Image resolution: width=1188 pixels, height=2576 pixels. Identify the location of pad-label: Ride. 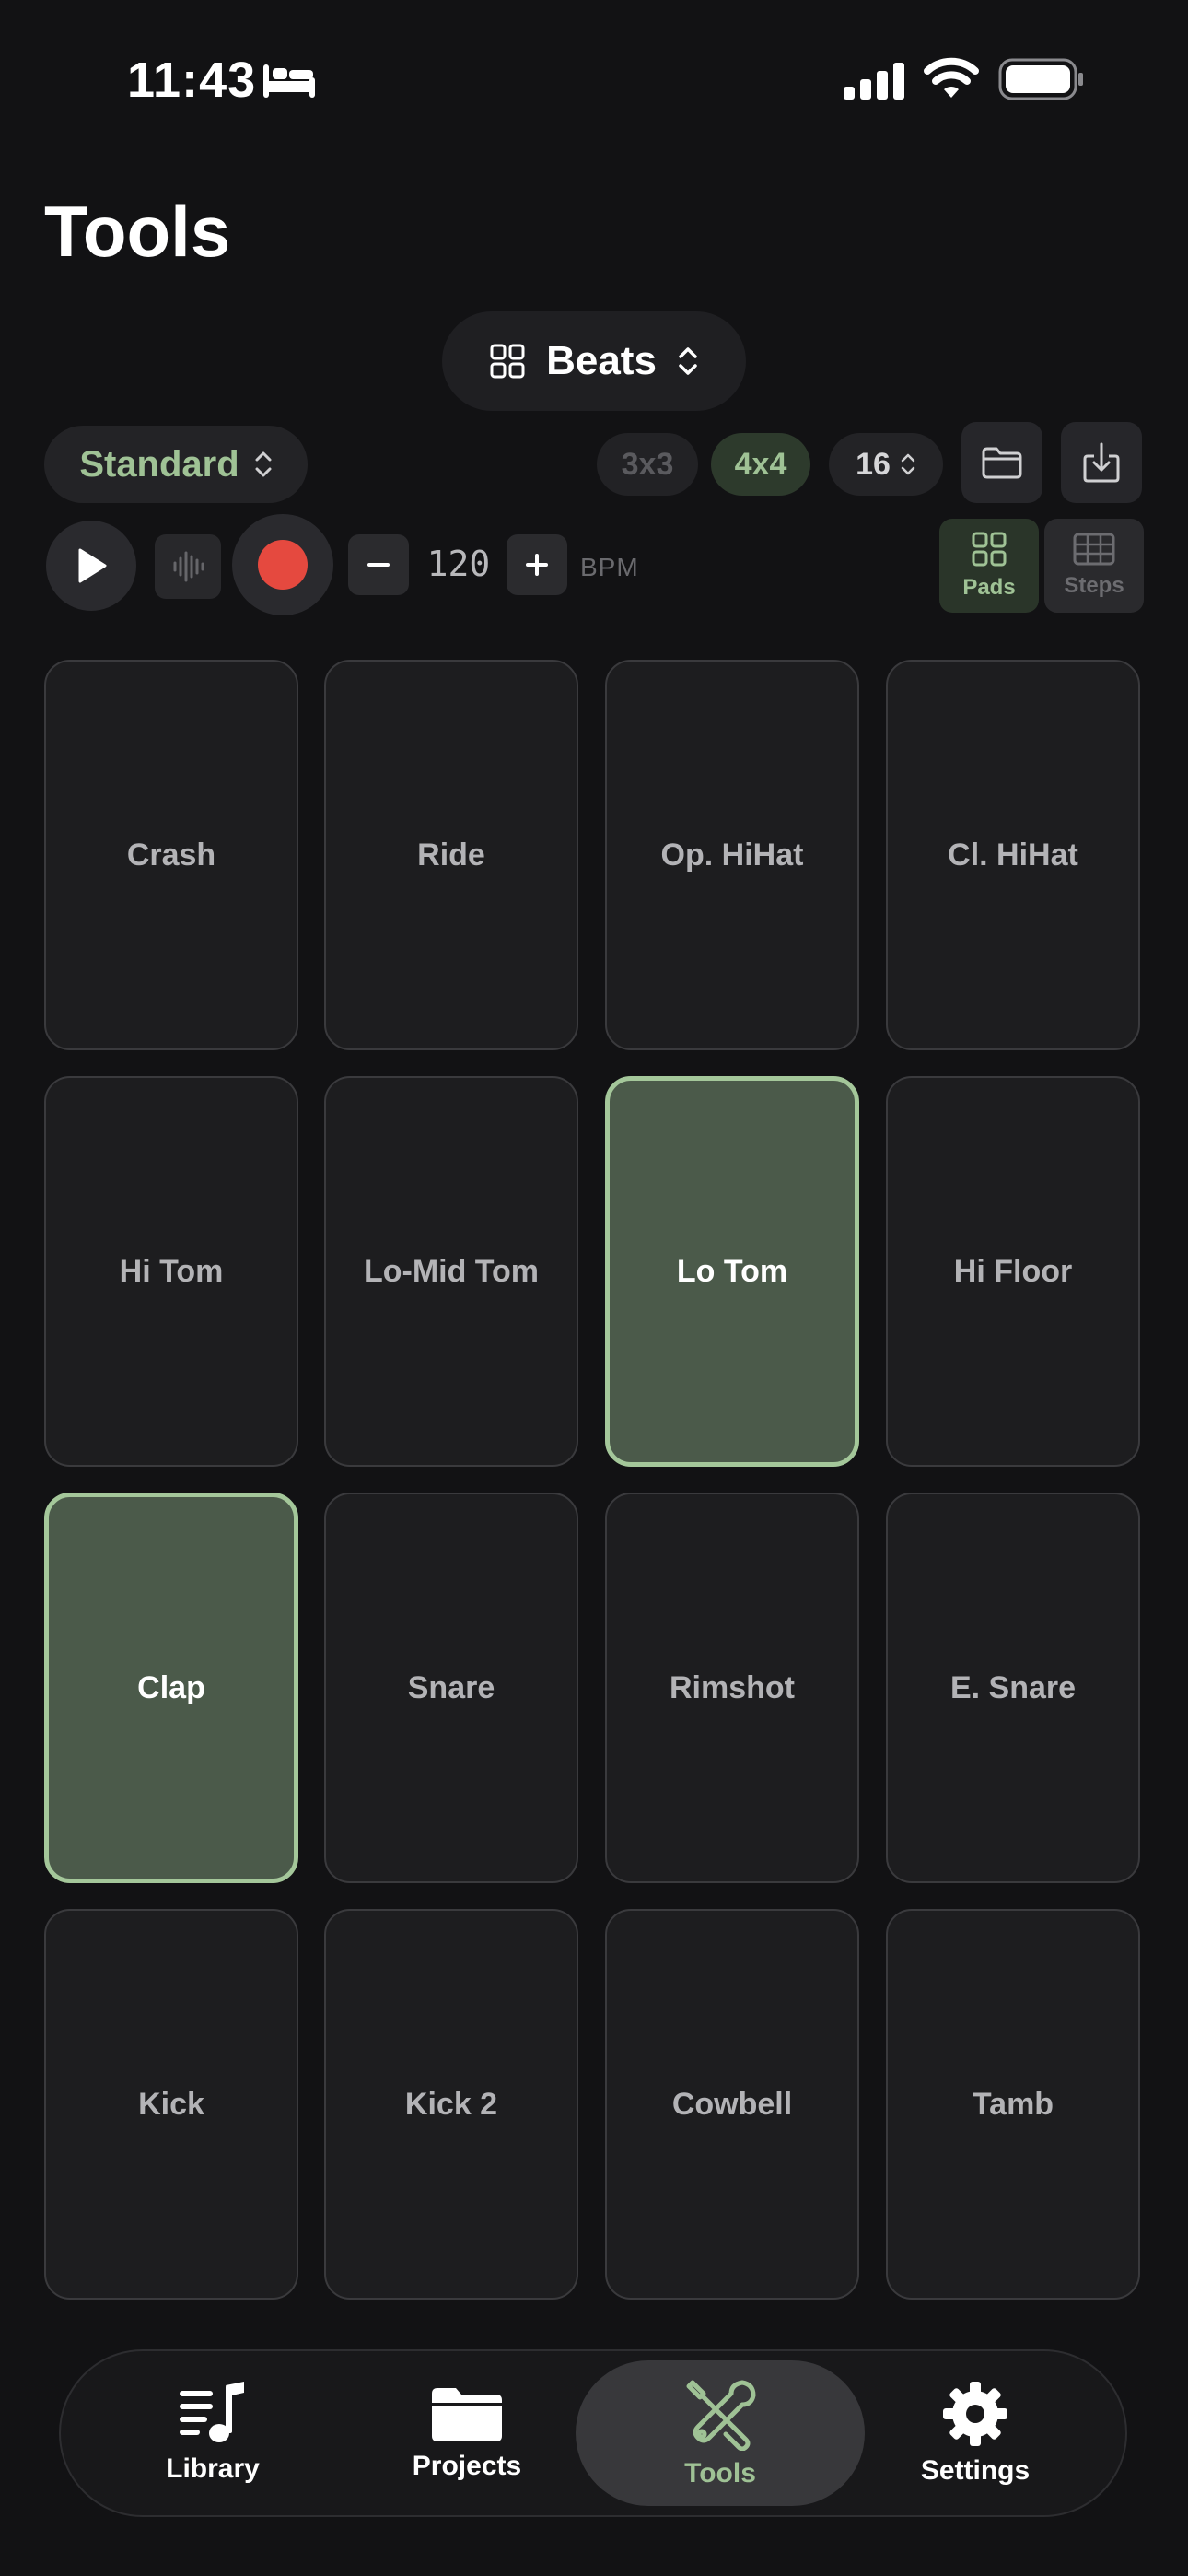
(451, 854).